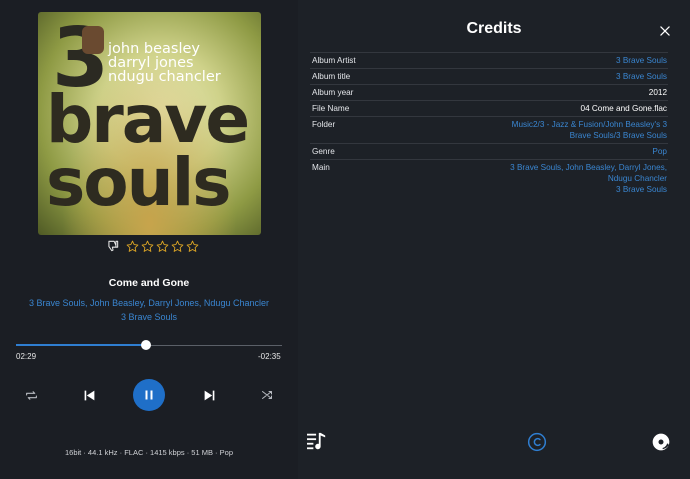  What do you see at coordinates (269, 356) in the screenshot?
I see `remaining-time: -02:35` at bounding box center [269, 356].